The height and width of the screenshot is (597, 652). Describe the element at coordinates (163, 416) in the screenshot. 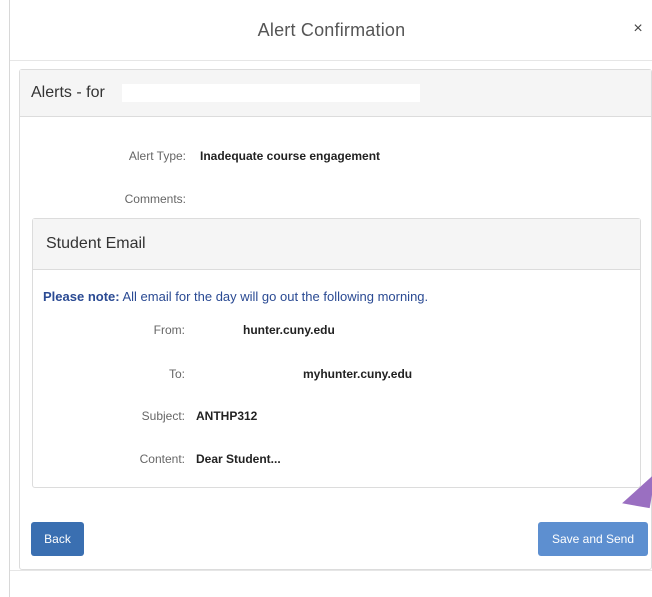

I see `subject-label: Subject:` at that location.